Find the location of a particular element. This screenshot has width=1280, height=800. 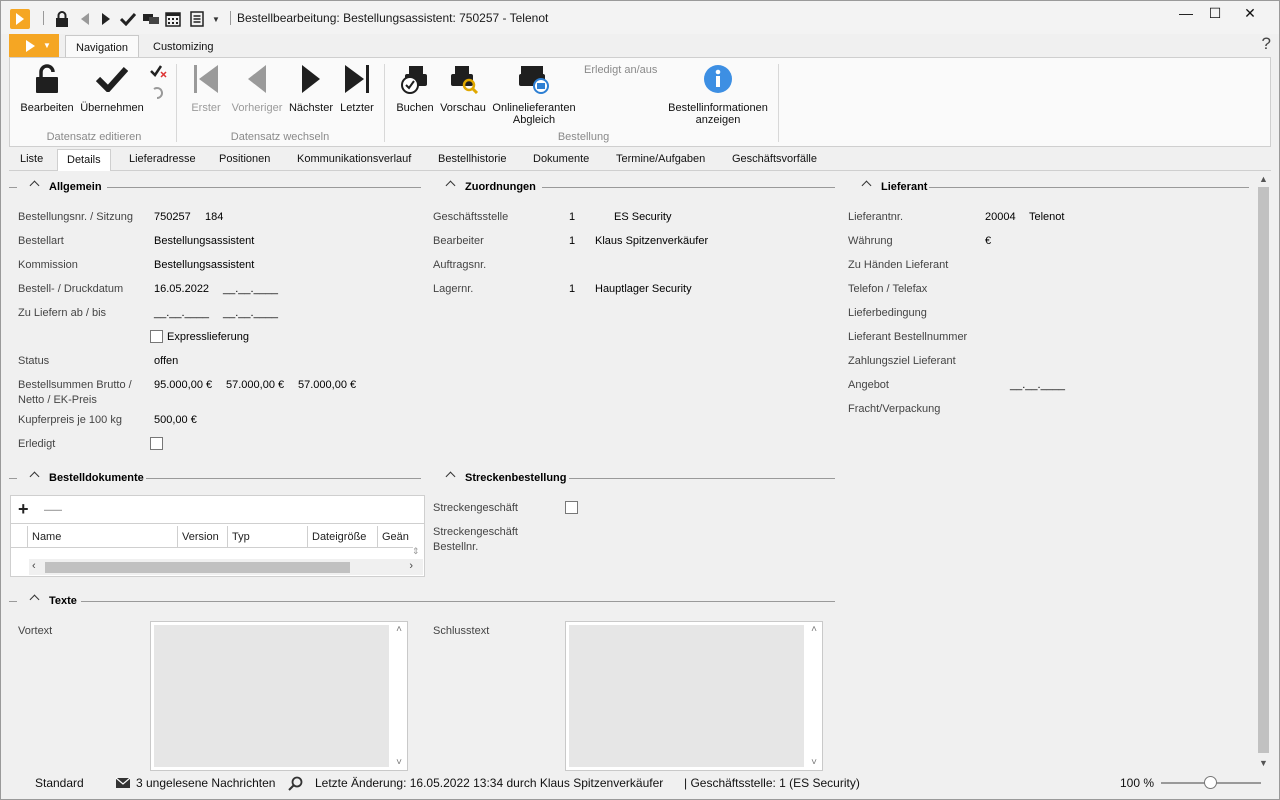

geschaeftsstelle-value: ES Security is located at coordinates (642, 217).